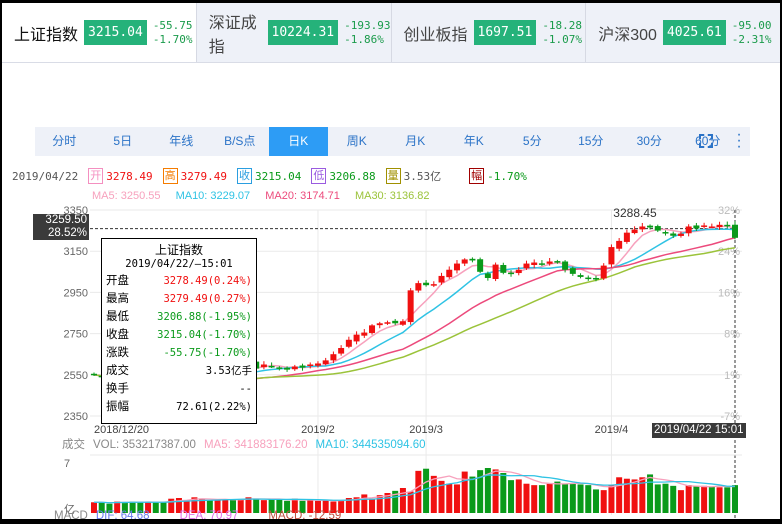  I want to click on pct-tick-label: 1%, so click(732, 376).